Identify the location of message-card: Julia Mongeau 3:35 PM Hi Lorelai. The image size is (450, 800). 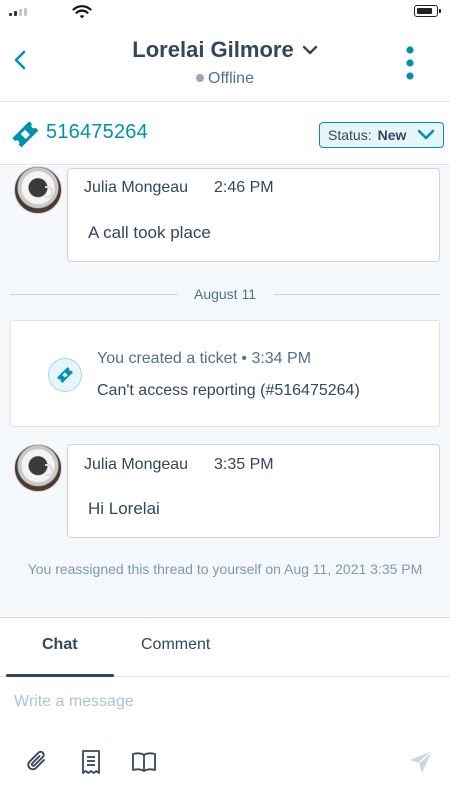
(253, 491).